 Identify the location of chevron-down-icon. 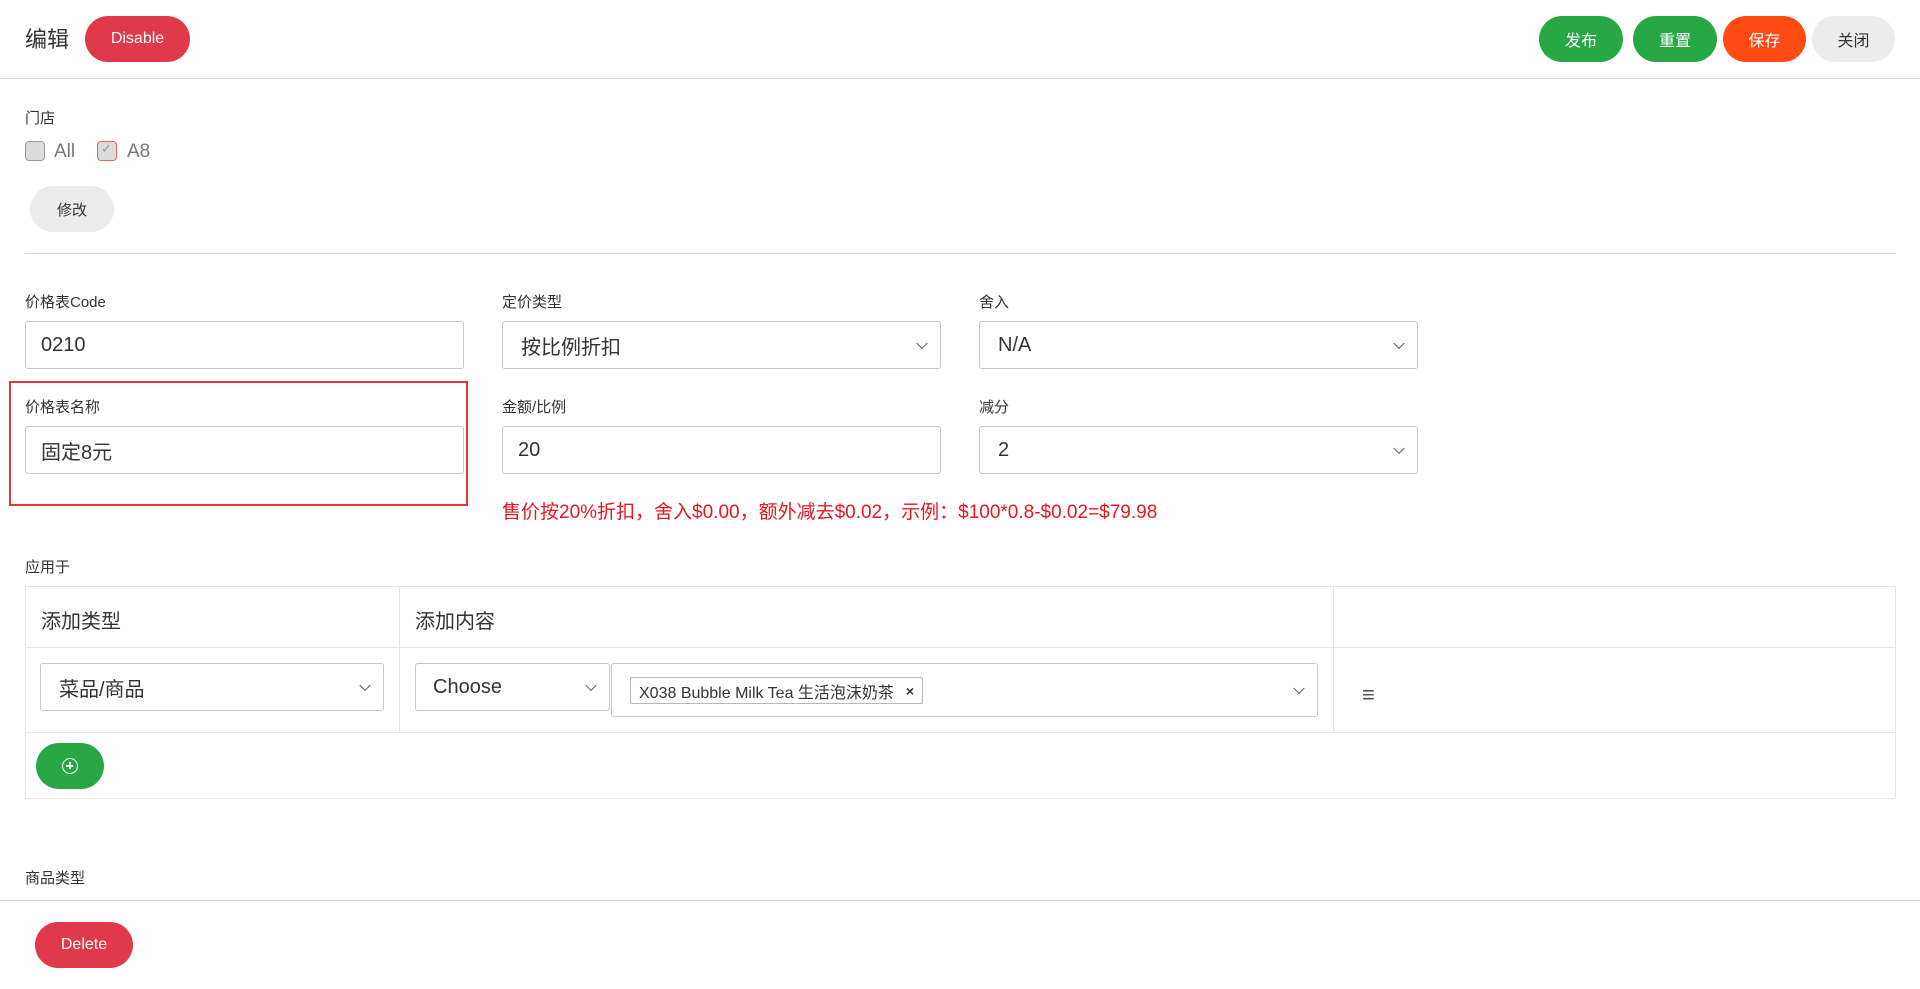
(1299, 688).